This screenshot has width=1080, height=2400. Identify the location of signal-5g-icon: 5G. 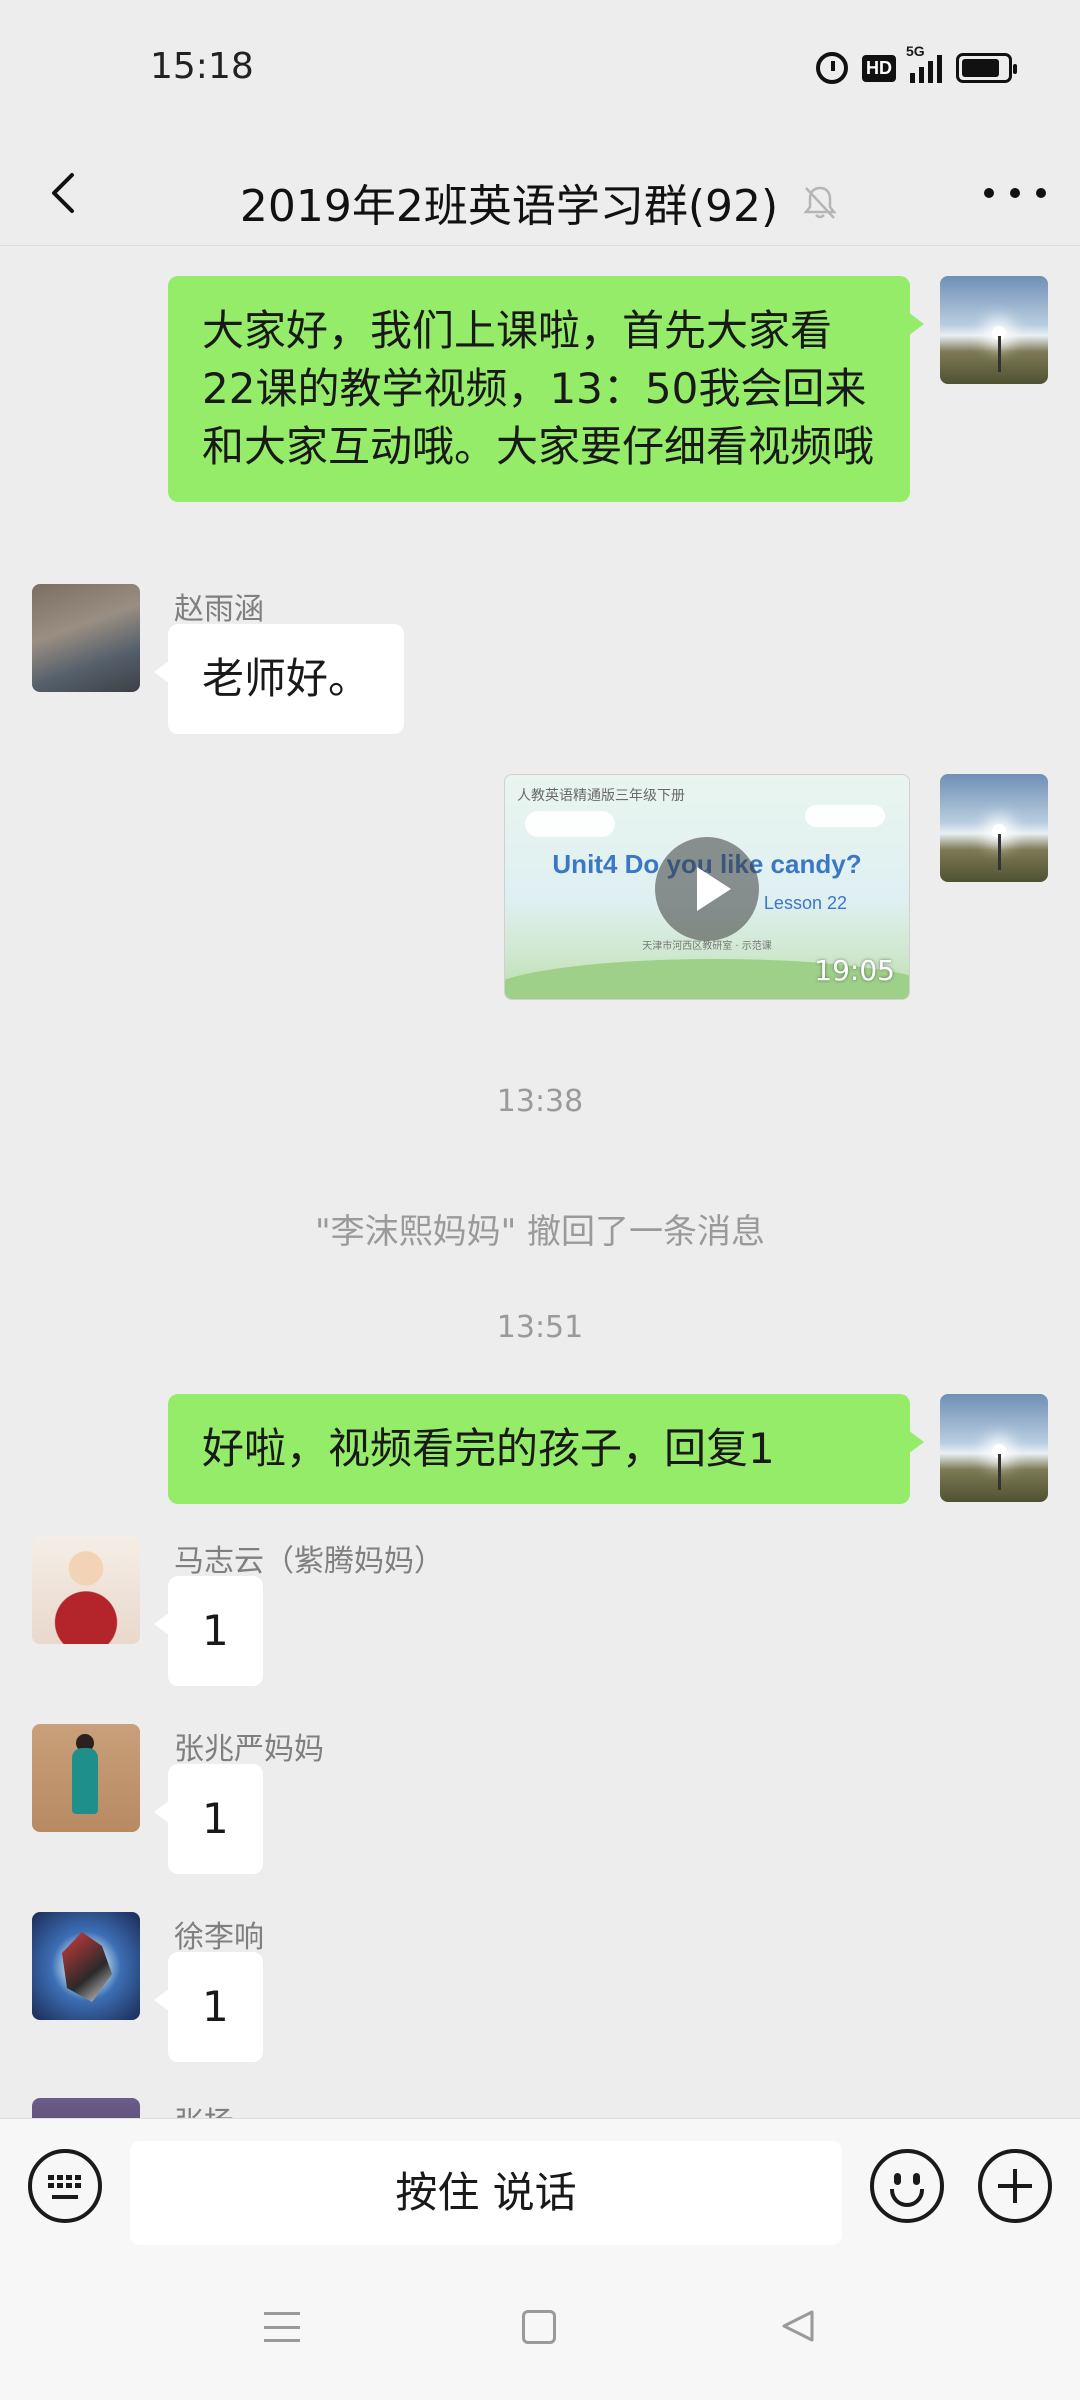
(924, 63).